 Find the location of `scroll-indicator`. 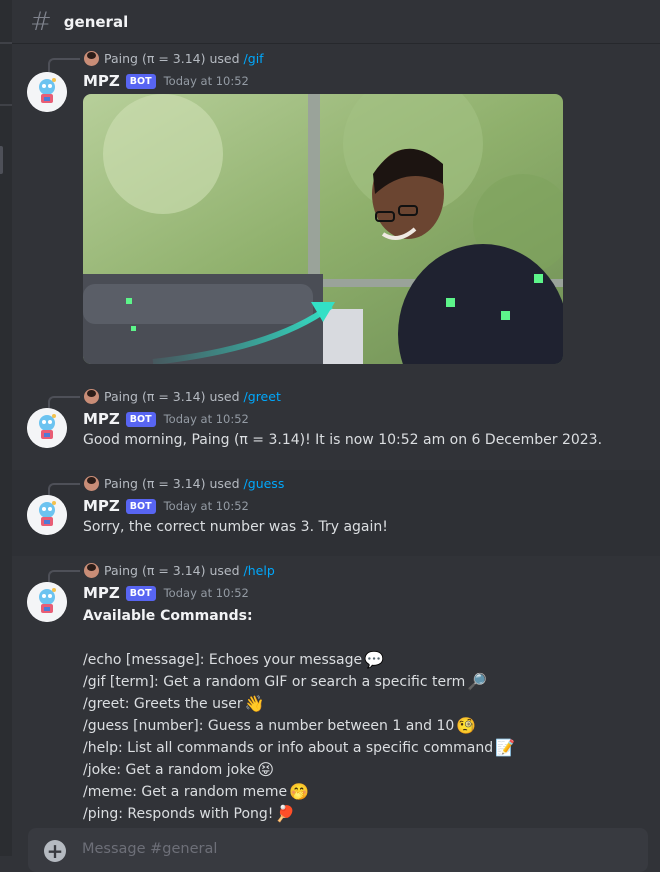

scroll-indicator is located at coordinates (1, 160).